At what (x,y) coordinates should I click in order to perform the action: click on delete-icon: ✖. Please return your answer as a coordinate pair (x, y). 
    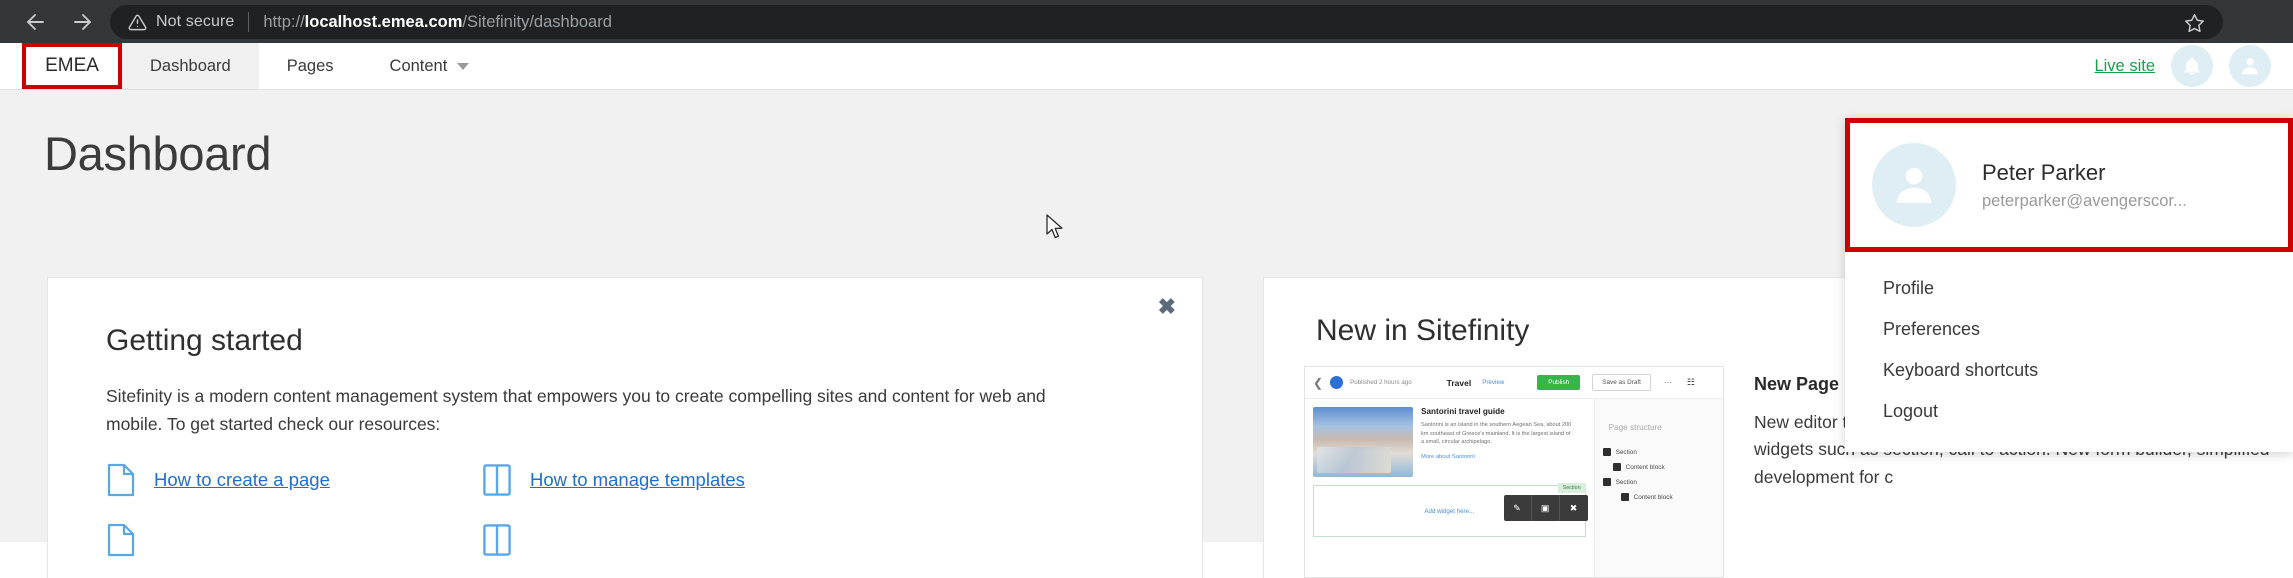
    Looking at the image, I should click on (1573, 507).